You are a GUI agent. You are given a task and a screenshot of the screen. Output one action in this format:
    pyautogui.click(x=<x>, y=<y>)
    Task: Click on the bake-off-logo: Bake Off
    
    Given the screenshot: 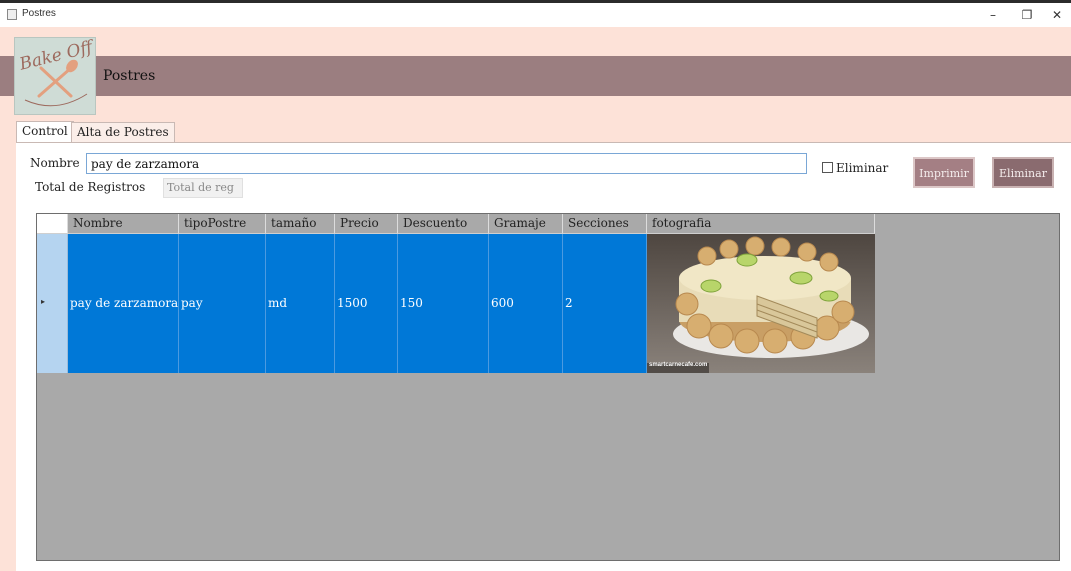 What is the action you would take?
    pyautogui.click(x=55, y=76)
    